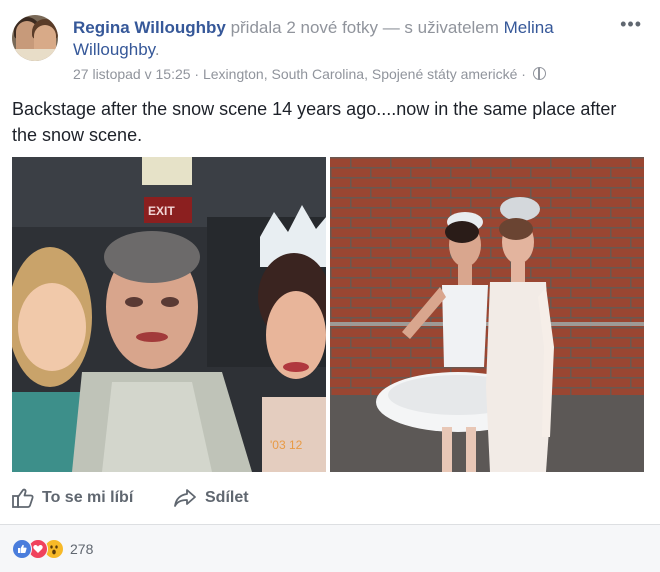  Describe the element at coordinates (88, 497) in the screenshot. I see `like-button-label: To se mi líbí` at that location.